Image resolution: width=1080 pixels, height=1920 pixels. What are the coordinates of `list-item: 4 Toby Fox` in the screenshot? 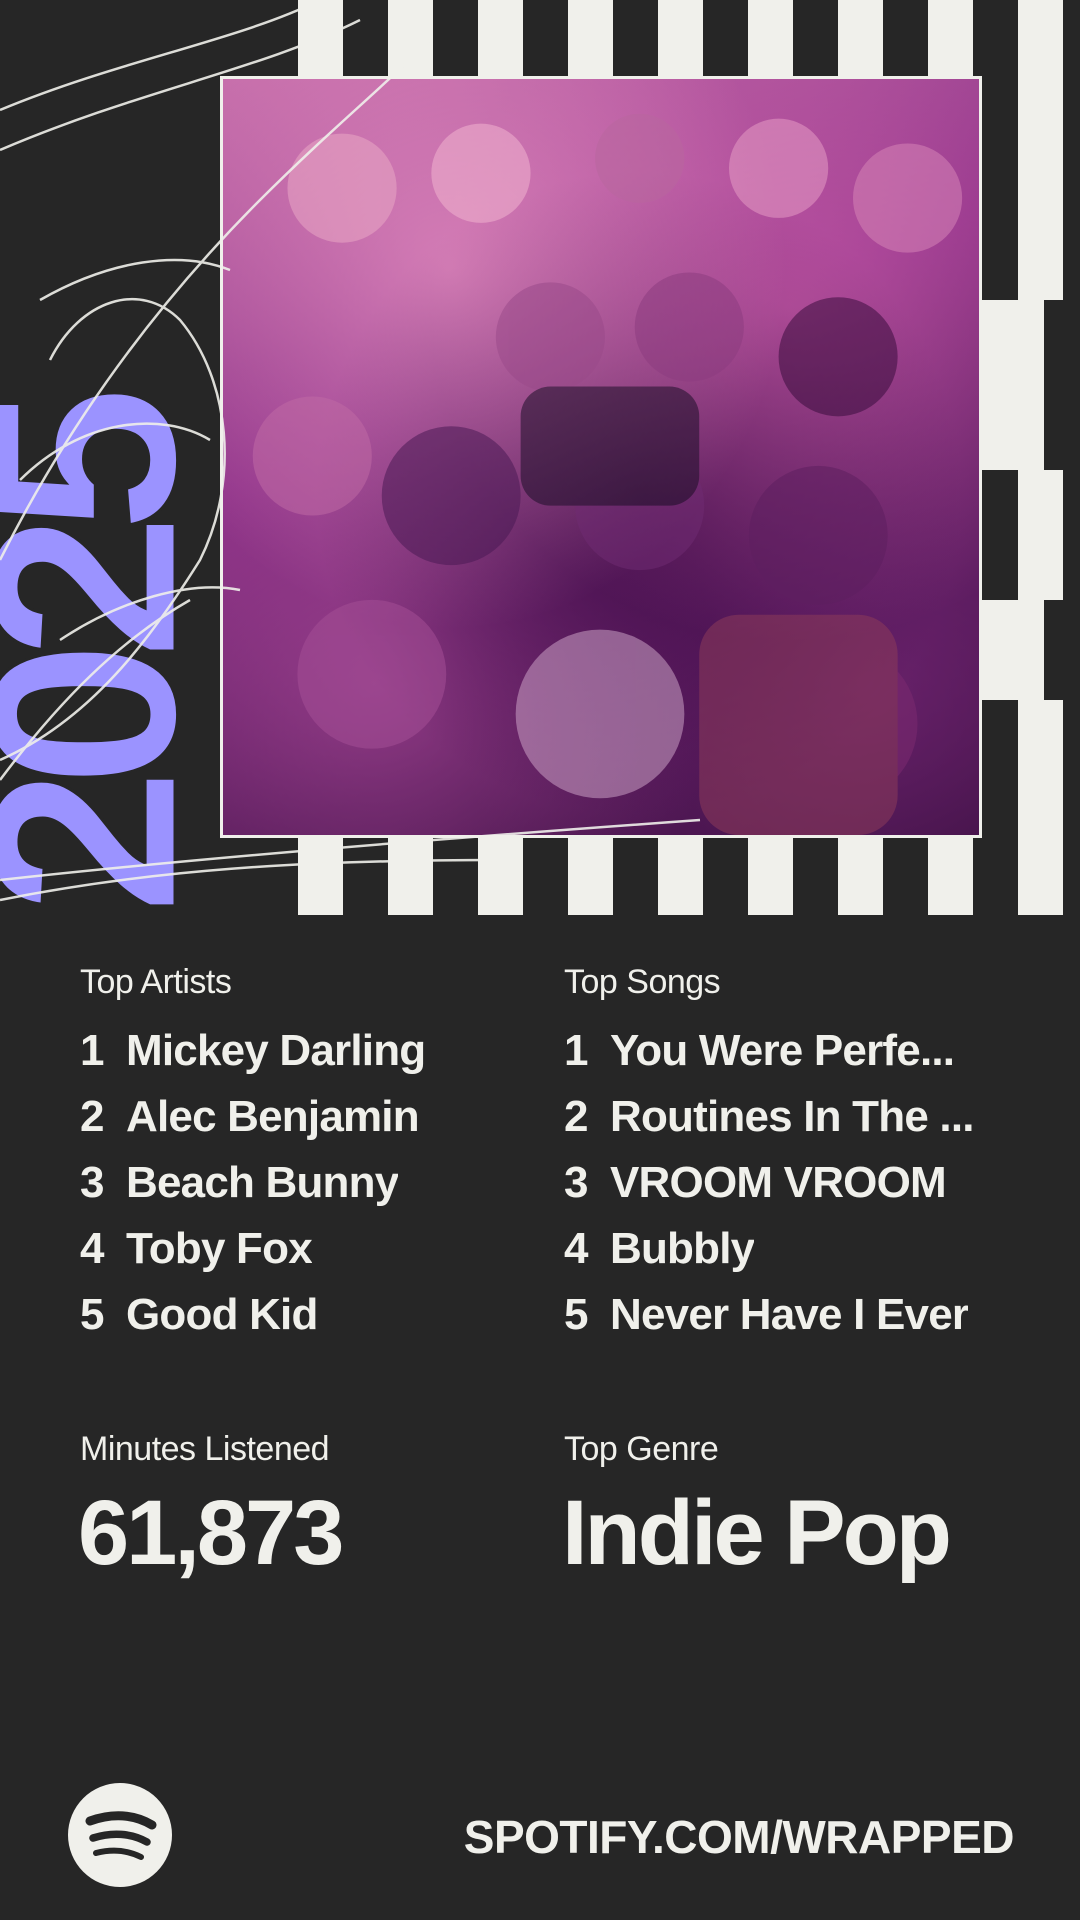 It's located at (280, 1249).